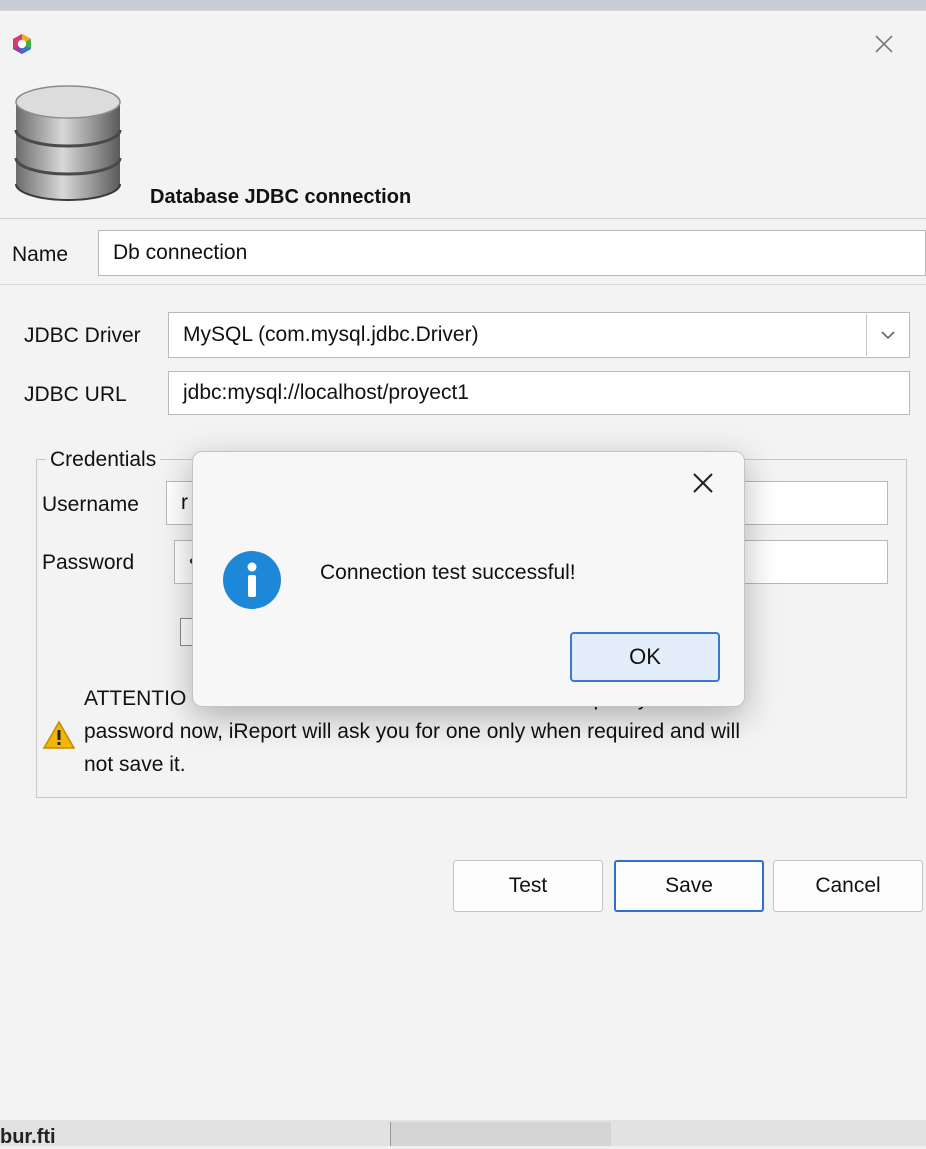 The width and height of the screenshot is (926, 1149). I want to click on background-panel, so click(500, 1134).